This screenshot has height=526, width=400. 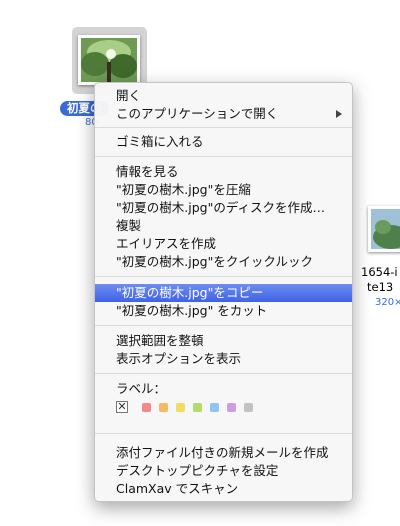 I want to click on menu-item-label: 複製, so click(x=129, y=225).